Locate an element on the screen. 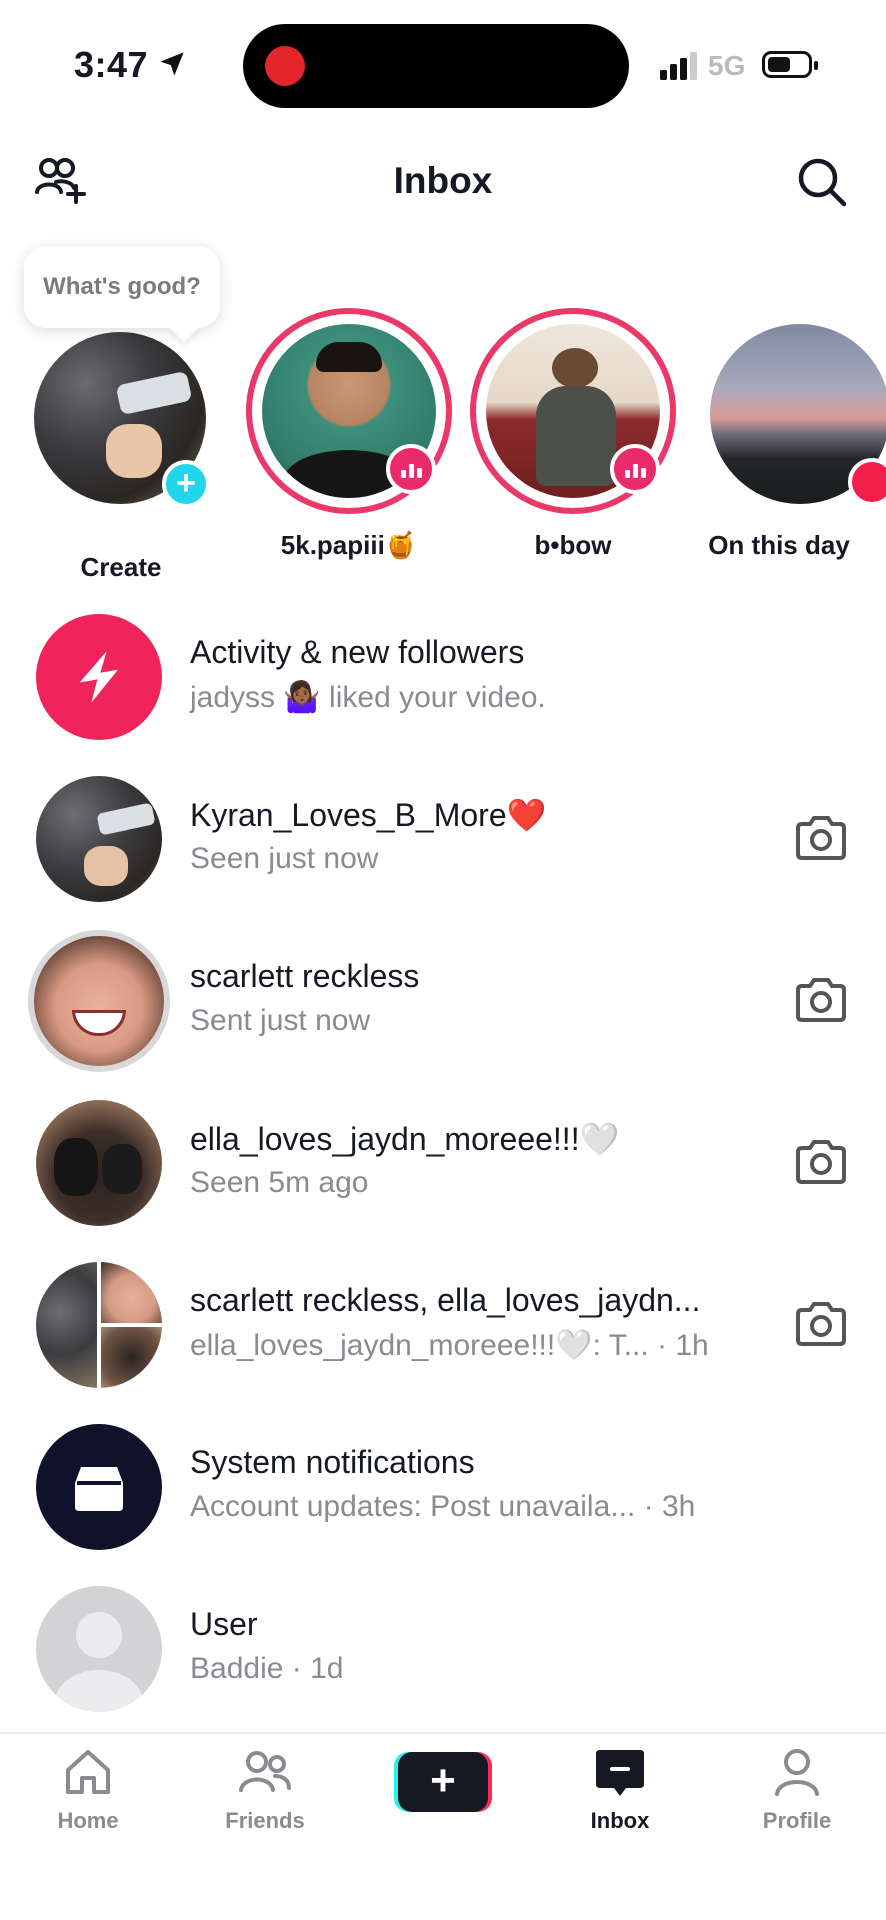  page-title: Inbox is located at coordinates (443, 180).